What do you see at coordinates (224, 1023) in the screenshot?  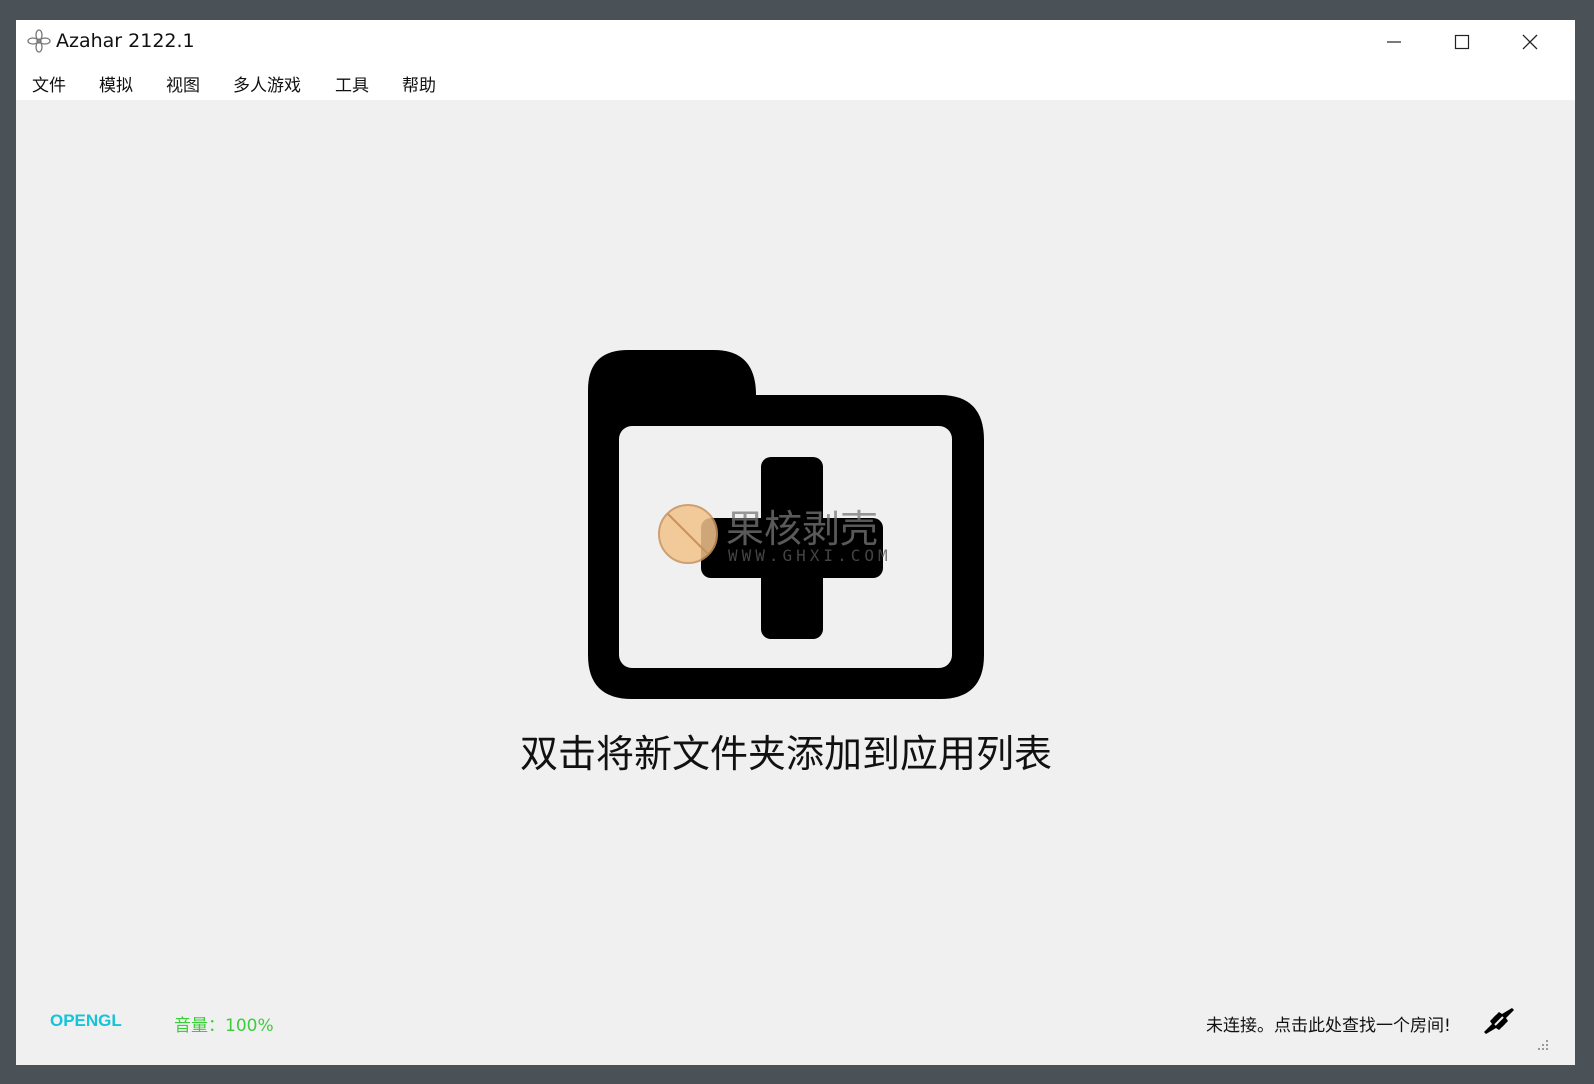 I see `volume-label: 音量：100%` at bounding box center [224, 1023].